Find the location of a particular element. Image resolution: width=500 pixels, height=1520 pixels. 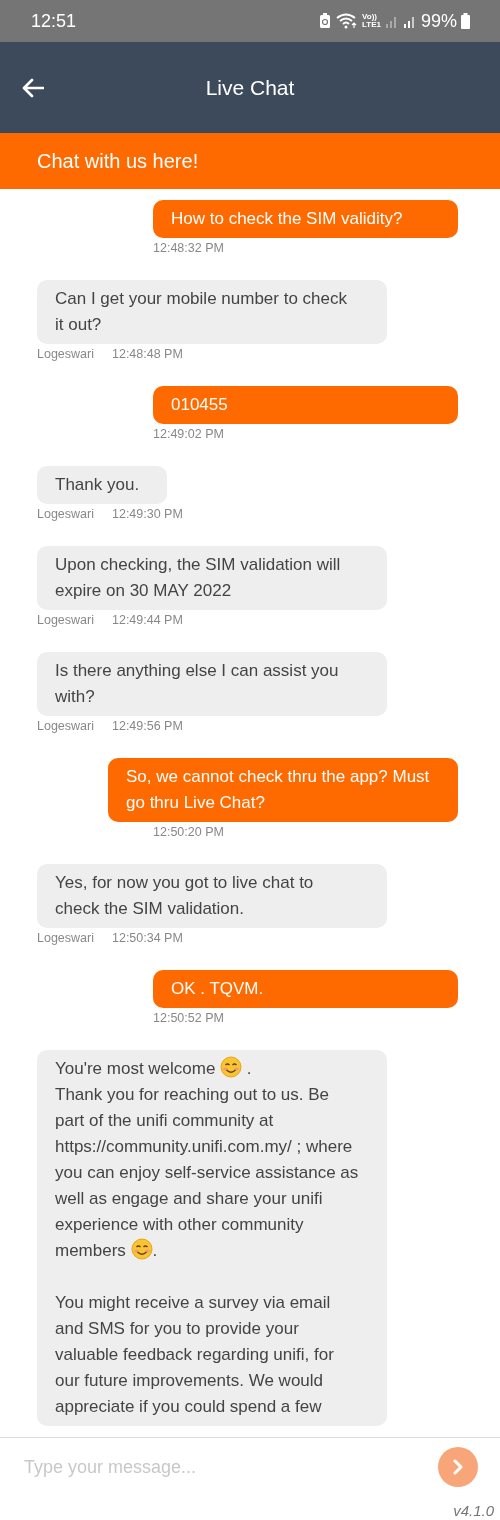

message-bubble: Is there anything else I can assist you with? is located at coordinates (212, 684).